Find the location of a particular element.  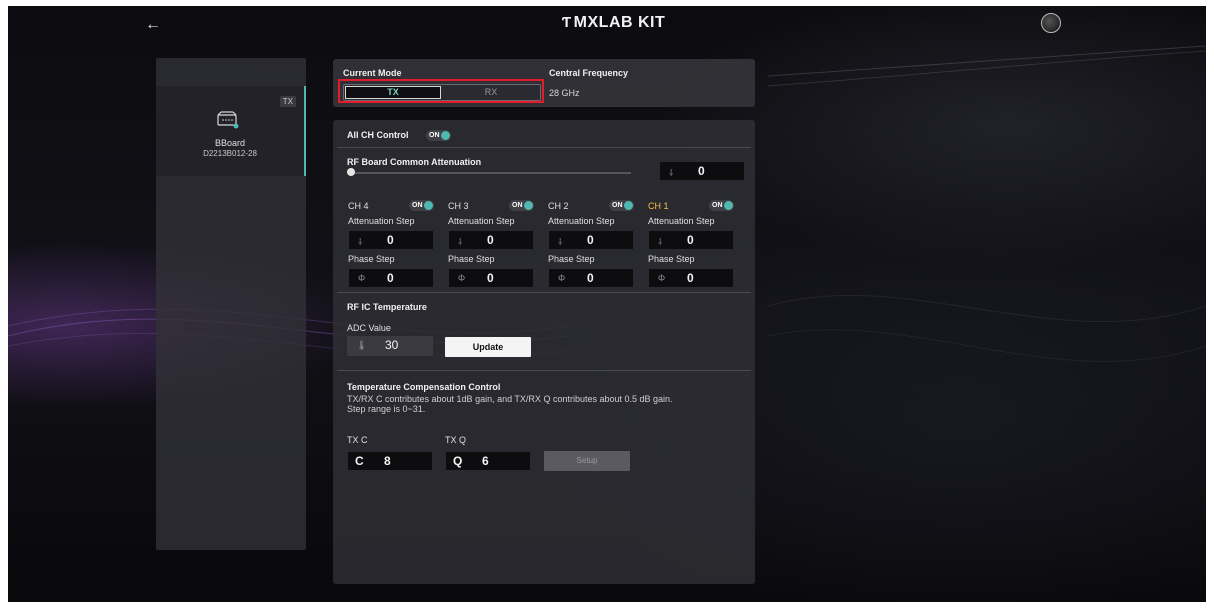

update-button: Update is located at coordinates (488, 347).